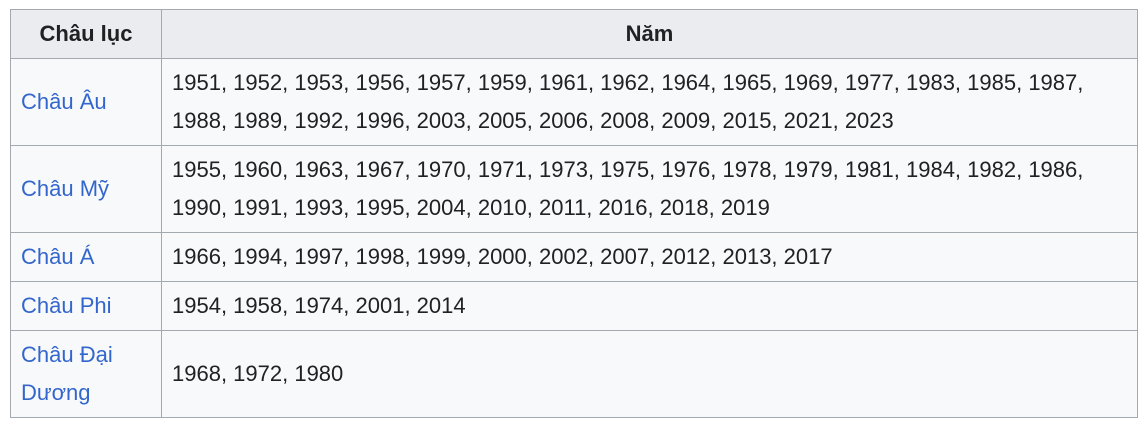 This screenshot has height=430, width=1148. I want to click on header-continent: Châu lục, so click(86, 34).